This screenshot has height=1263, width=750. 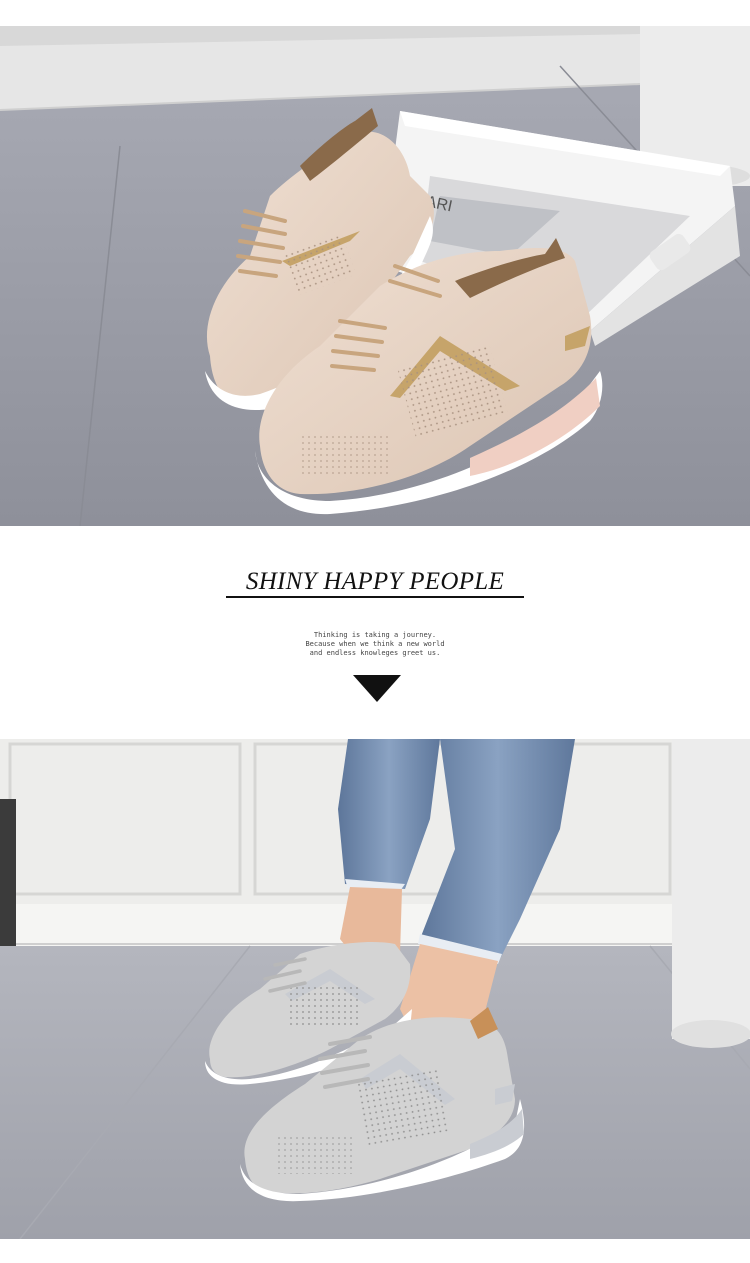 What do you see at coordinates (375, 581) in the screenshot?
I see `headline: SHINY HAPPY PEOPLE` at bounding box center [375, 581].